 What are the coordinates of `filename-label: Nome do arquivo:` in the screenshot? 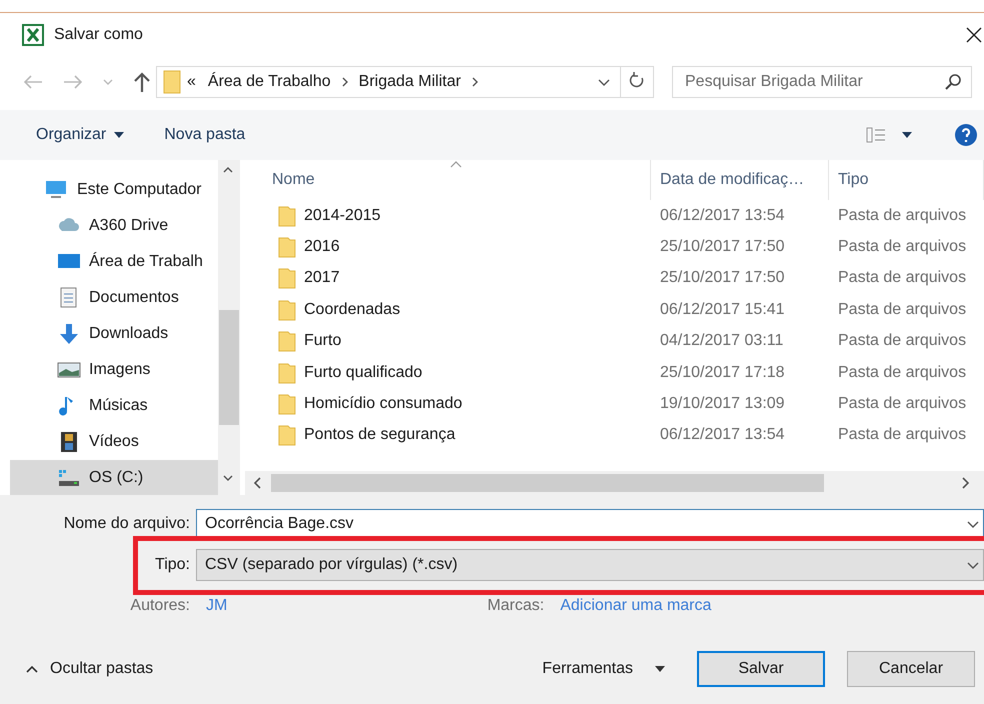 It's located at (126, 524).